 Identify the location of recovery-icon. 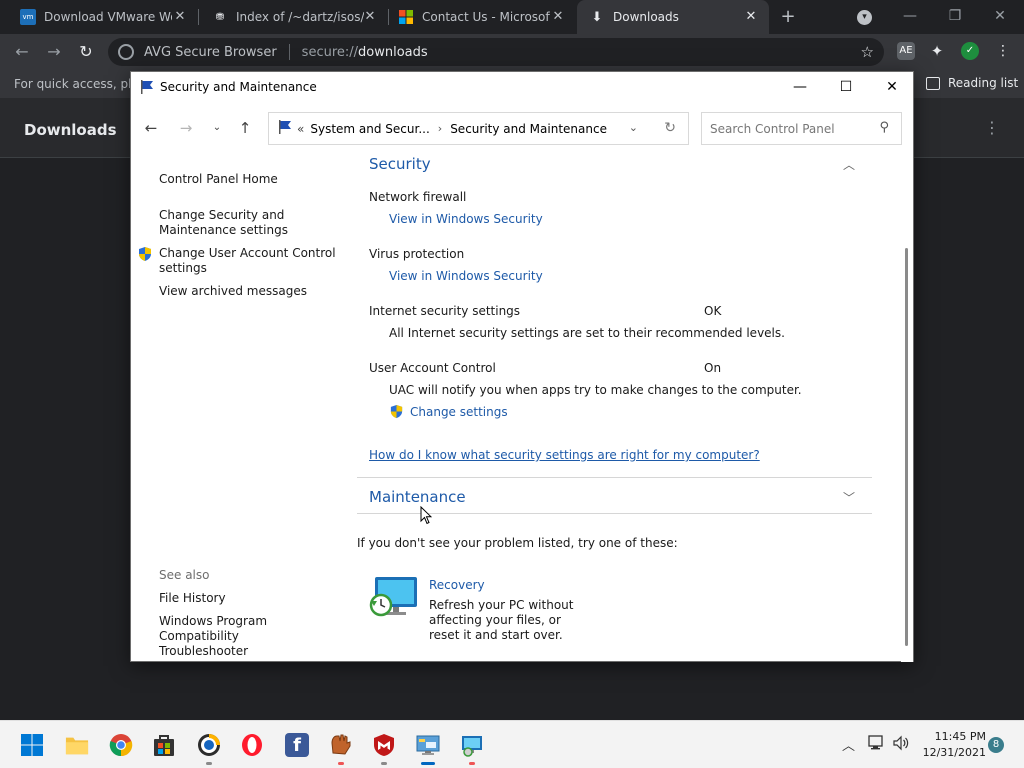
(394, 598).